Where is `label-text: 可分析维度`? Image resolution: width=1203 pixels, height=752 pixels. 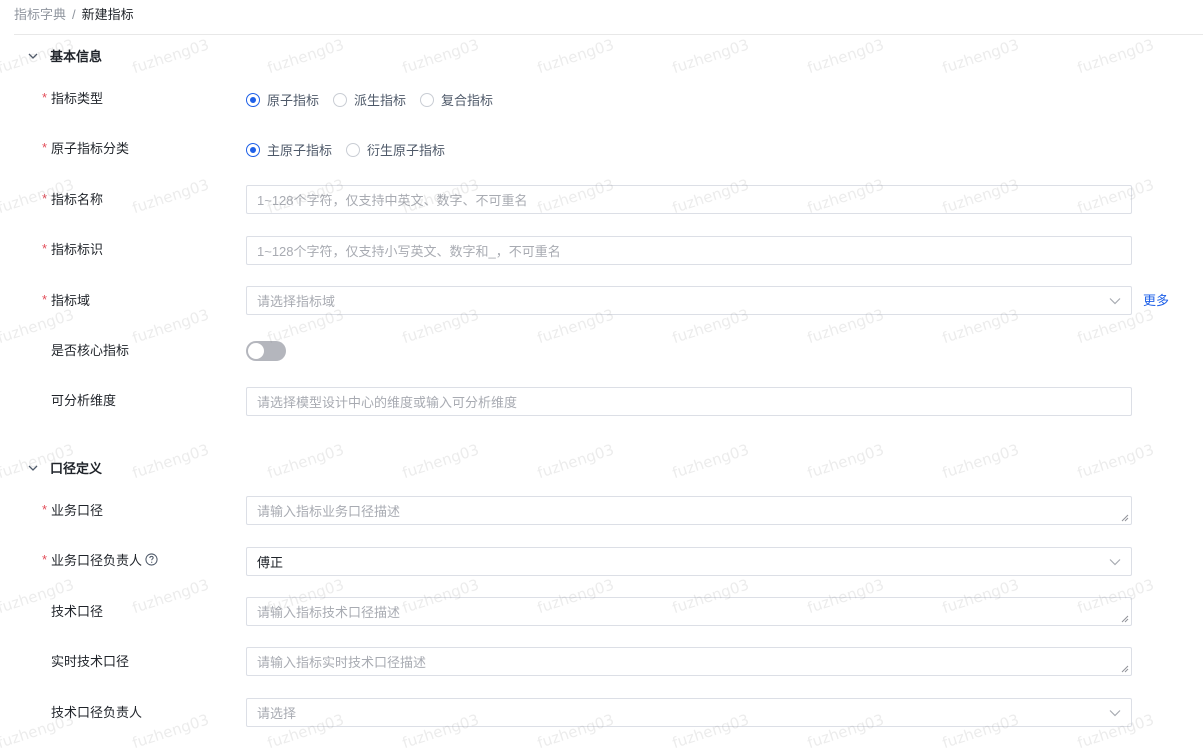 label-text: 可分析维度 is located at coordinates (84, 400).